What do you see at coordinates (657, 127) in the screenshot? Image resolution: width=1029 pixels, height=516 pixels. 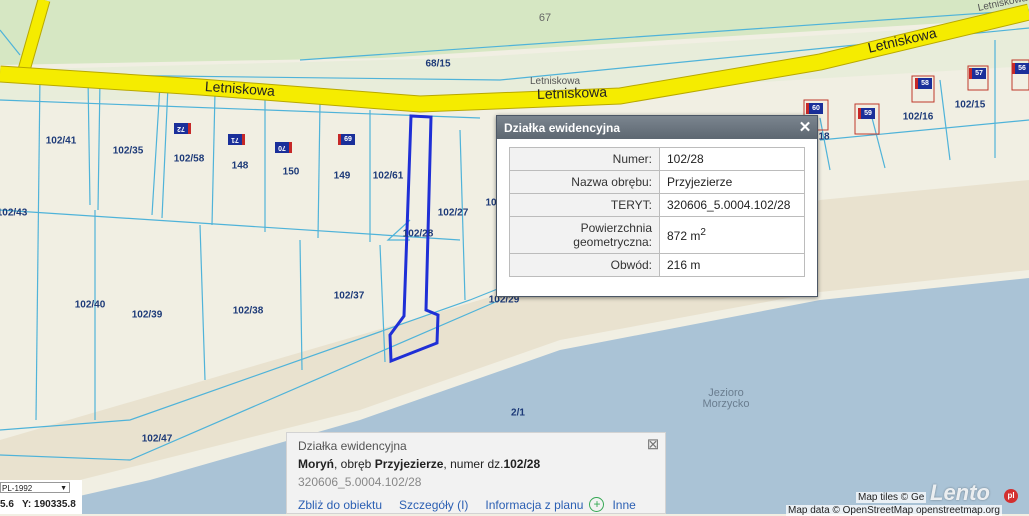 I see `popup-header: Działka ewidencyjna ✕` at bounding box center [657, 127].